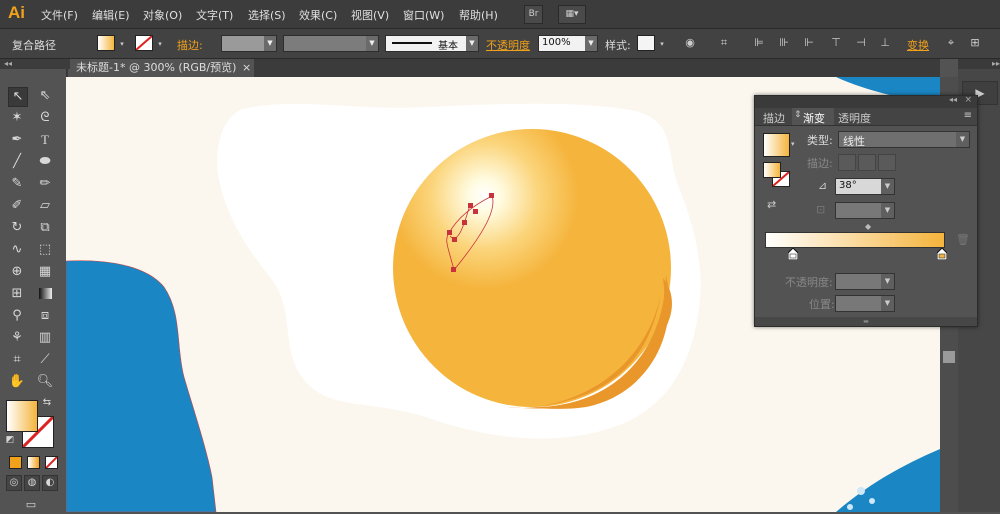 The width and height of the screenshot is (1000, 514). I want to click on panel-header: ◂◂ ×, so click(866, 101).